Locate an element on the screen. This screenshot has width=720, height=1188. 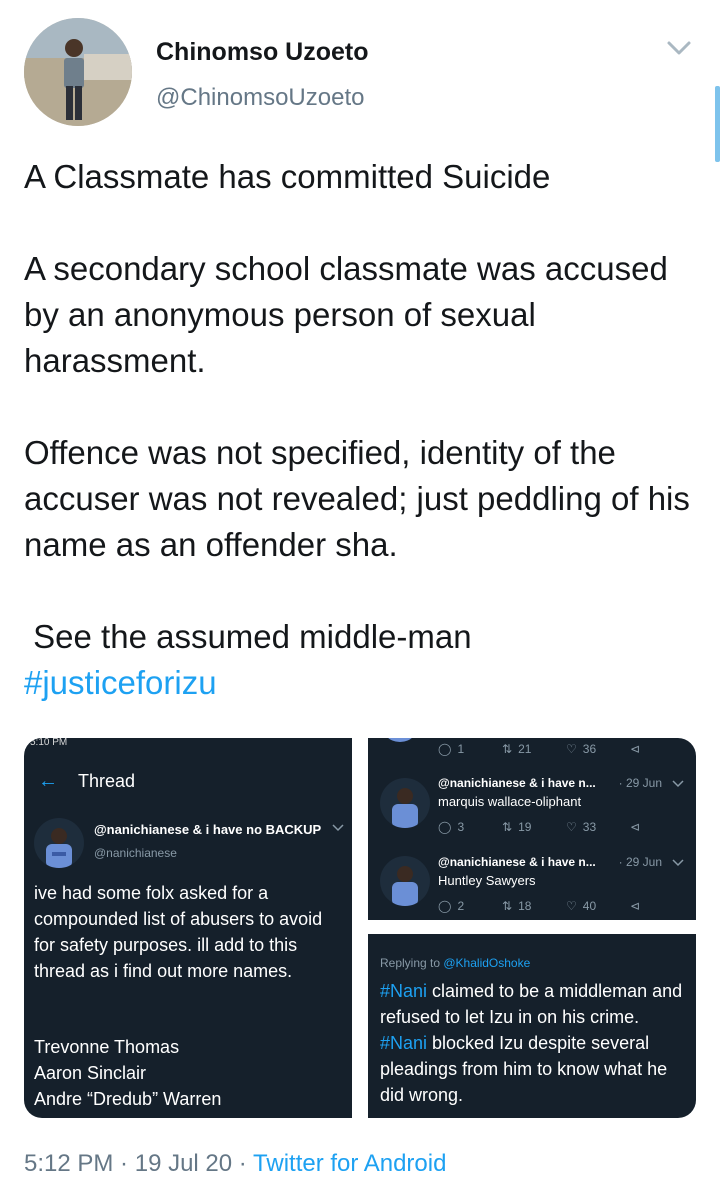
list-item: Aaron Sinclair is located at coordinates (90, 1073).